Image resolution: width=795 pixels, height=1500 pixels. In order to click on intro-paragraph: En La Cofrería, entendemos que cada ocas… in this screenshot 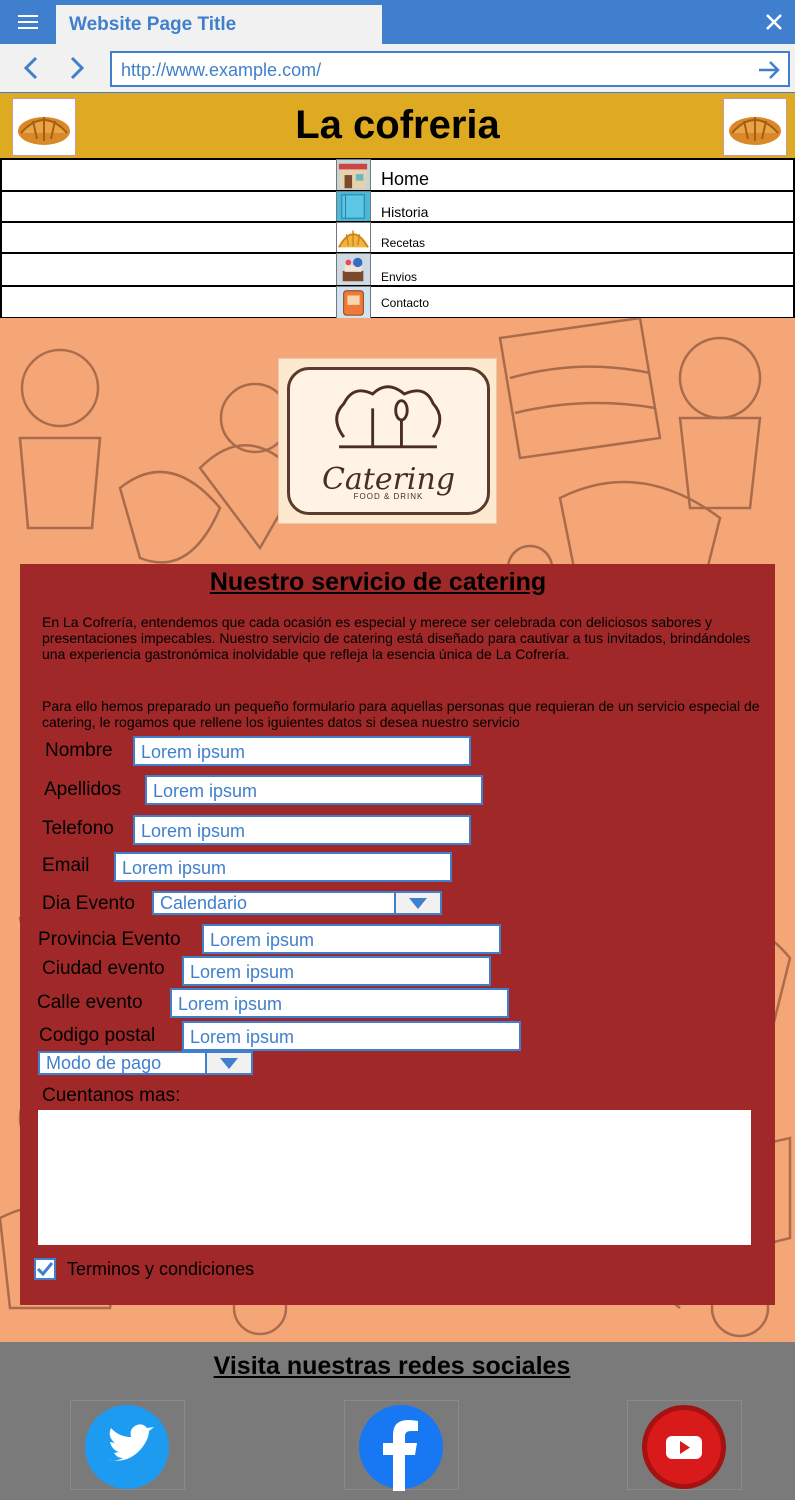, I will do `click(396, 638)`.